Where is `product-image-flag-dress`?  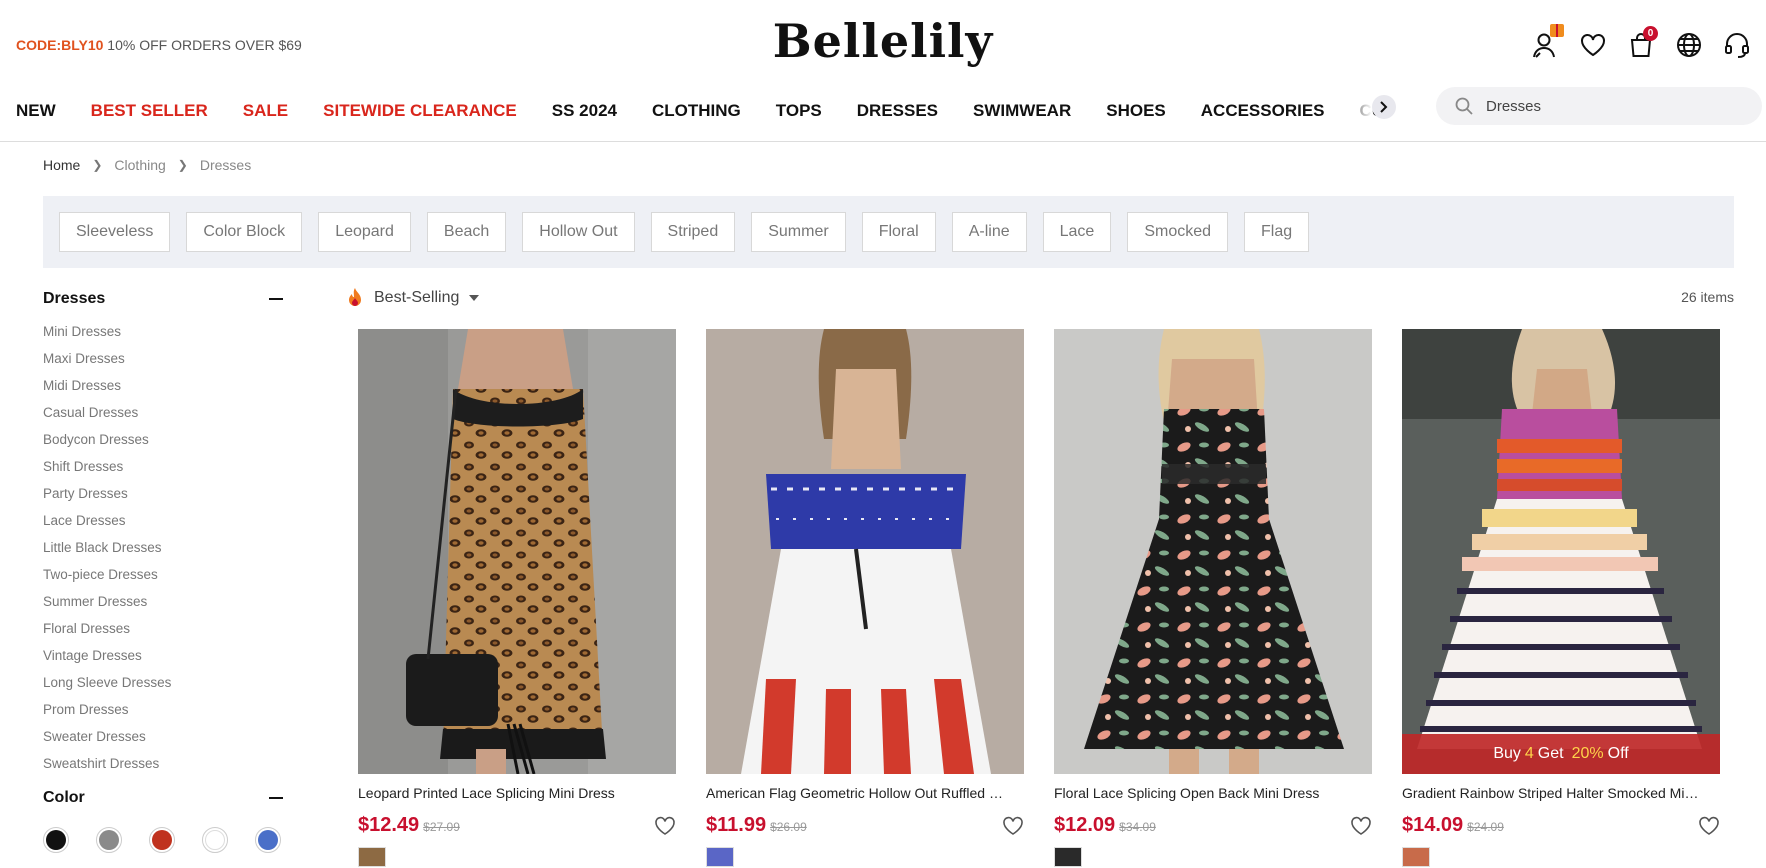 product-image-flag-dress is located at coordinates (865, 551).